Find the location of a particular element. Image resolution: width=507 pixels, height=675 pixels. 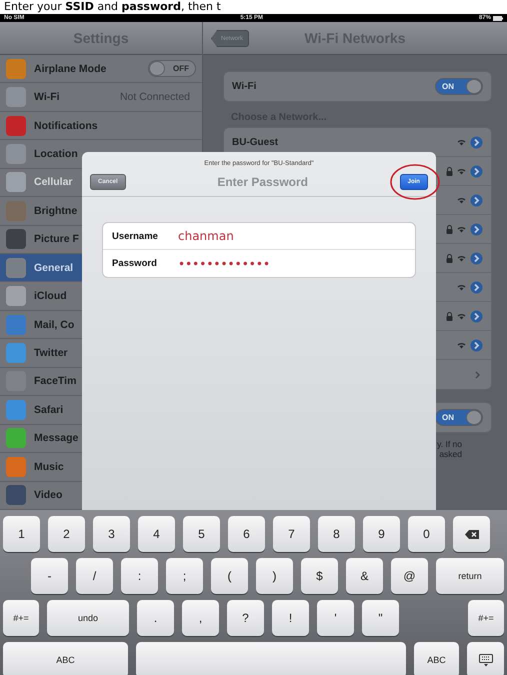

settings-item: Notifications is located at coordinates (101, 126).